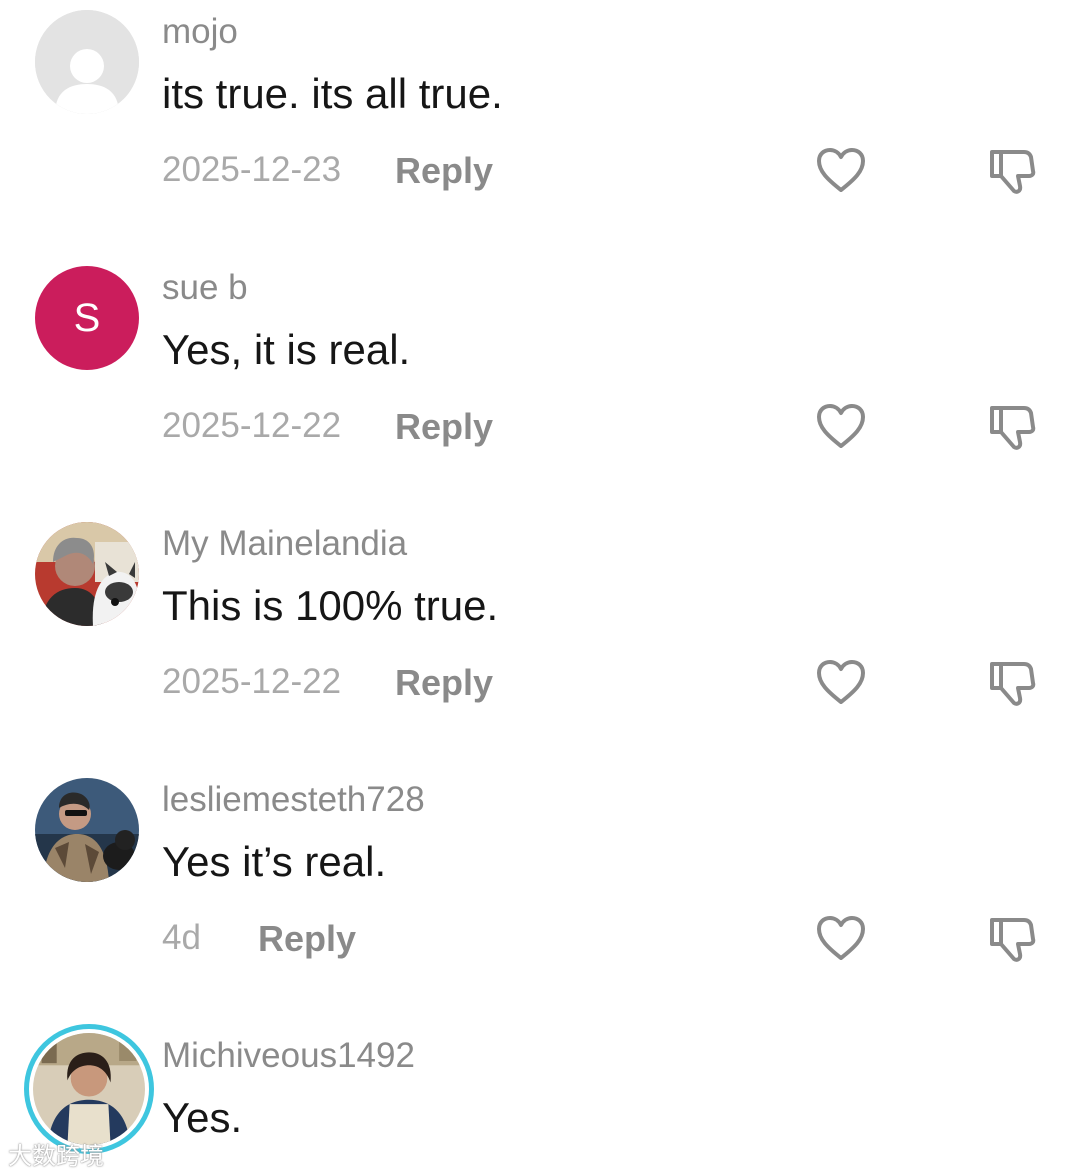 Image resolution: width=1080 pixels, height=1172 pixels. What do you see at coordinates (205, 288) in the screenshot?
I see `comment-username: sue b` at bounding box center [205, 288].